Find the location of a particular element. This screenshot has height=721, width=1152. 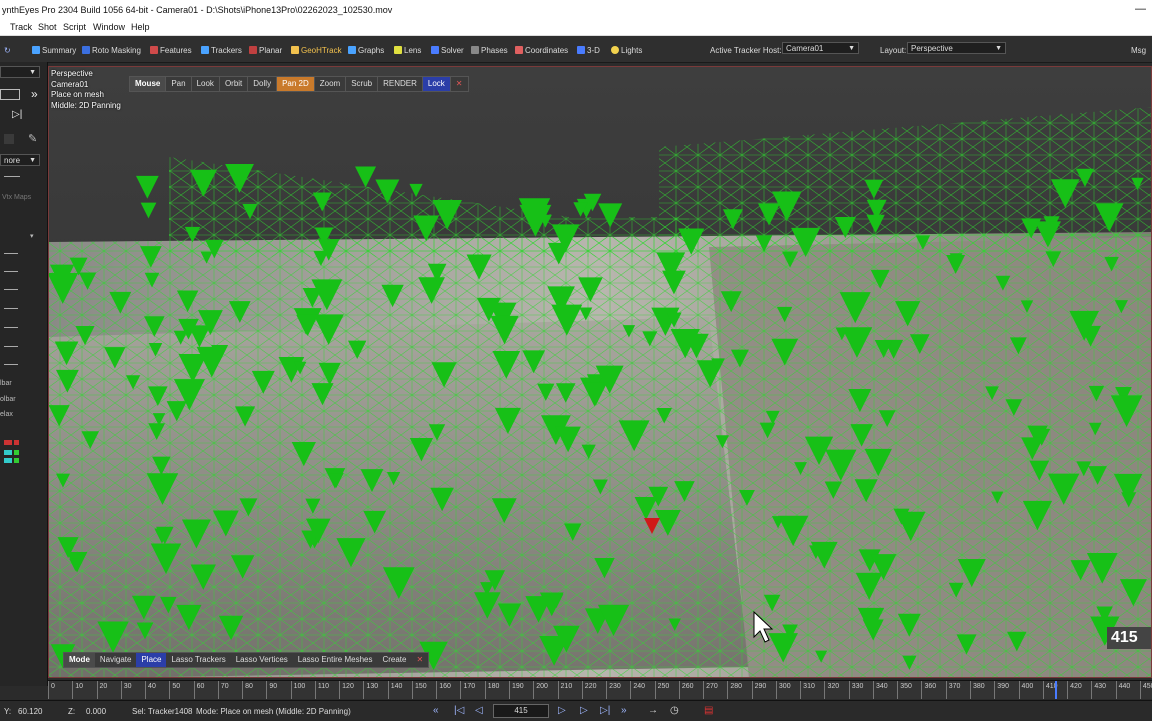

active-tracker-host-label: Active Tracker Host: is located at coordinates (746, 50).